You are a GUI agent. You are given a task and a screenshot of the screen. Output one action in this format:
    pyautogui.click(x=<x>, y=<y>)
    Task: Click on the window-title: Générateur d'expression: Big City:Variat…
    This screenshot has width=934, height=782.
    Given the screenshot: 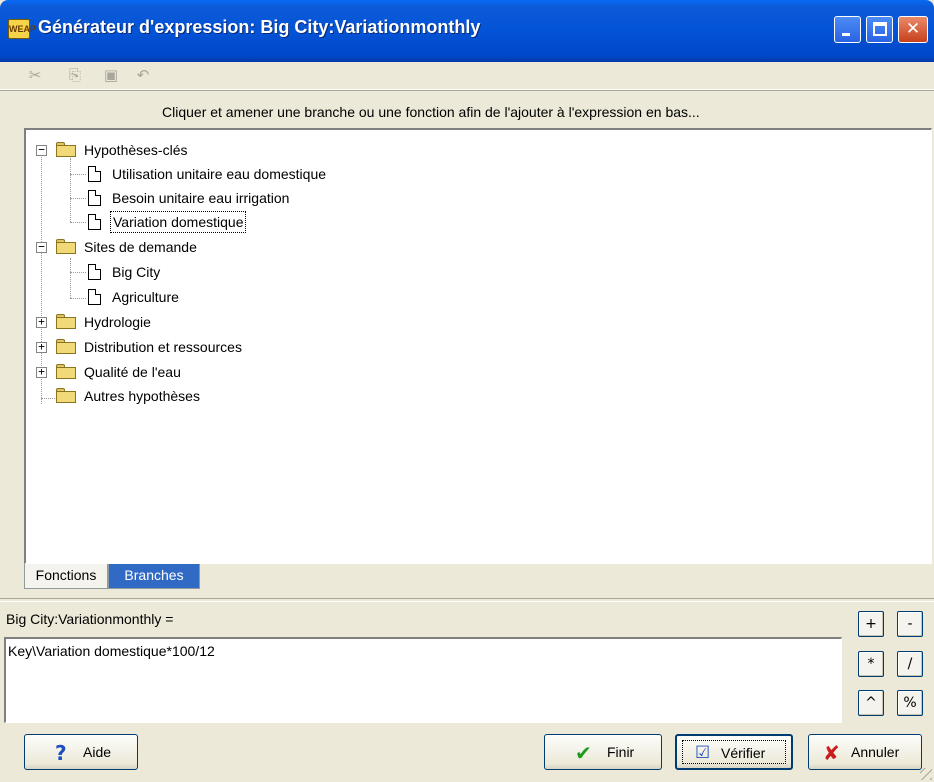 What is the action you would take?
    pyautogui.click(x=259, y=27)
    